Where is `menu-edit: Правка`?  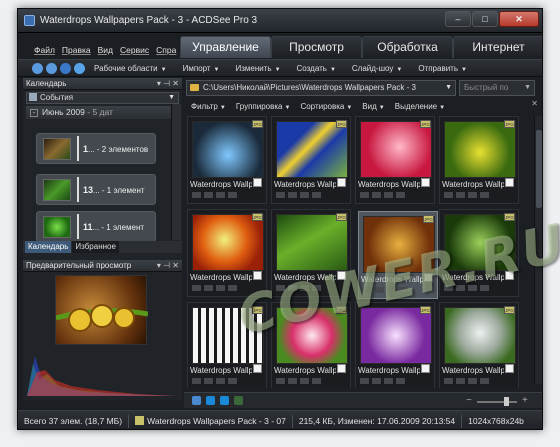
menu-edit: Правка is located at coordinates (76, 52).